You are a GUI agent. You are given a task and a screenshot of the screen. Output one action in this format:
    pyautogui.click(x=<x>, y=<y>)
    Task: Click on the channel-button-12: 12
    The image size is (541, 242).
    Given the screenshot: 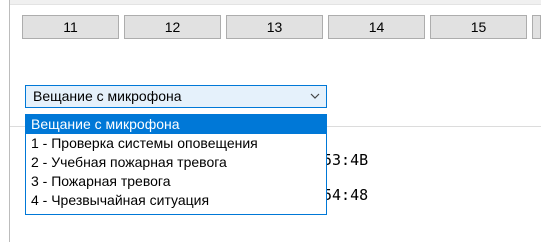 What is the action you would take?
    pyautogui.click(x=172, y=27)
    